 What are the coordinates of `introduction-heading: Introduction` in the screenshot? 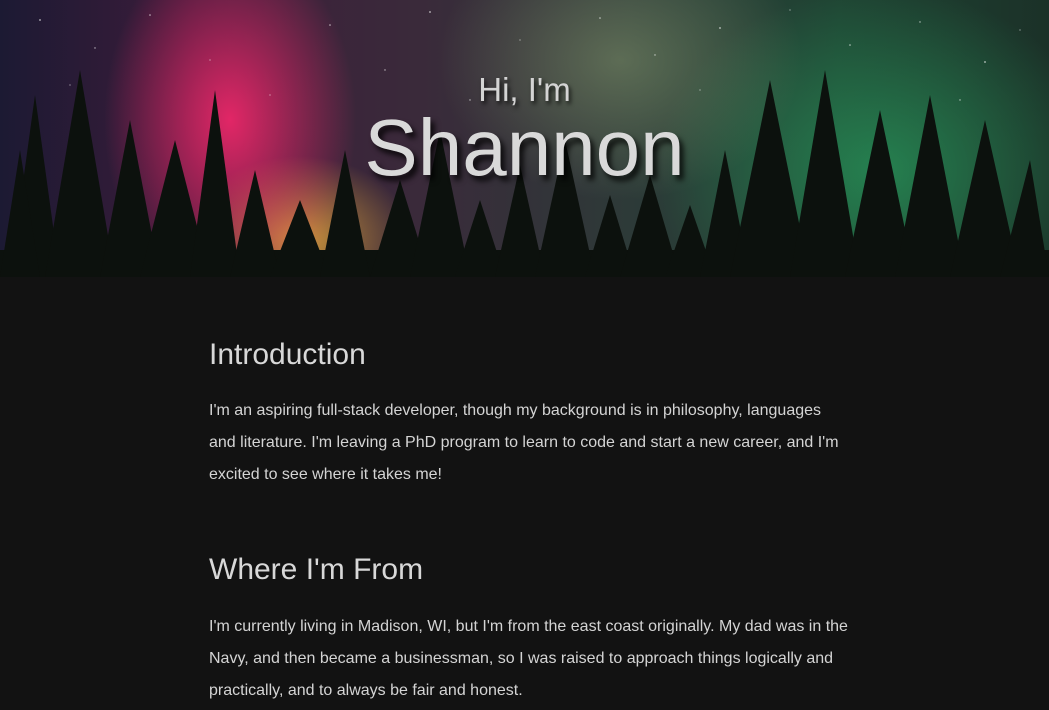 It's located at (287, 354).